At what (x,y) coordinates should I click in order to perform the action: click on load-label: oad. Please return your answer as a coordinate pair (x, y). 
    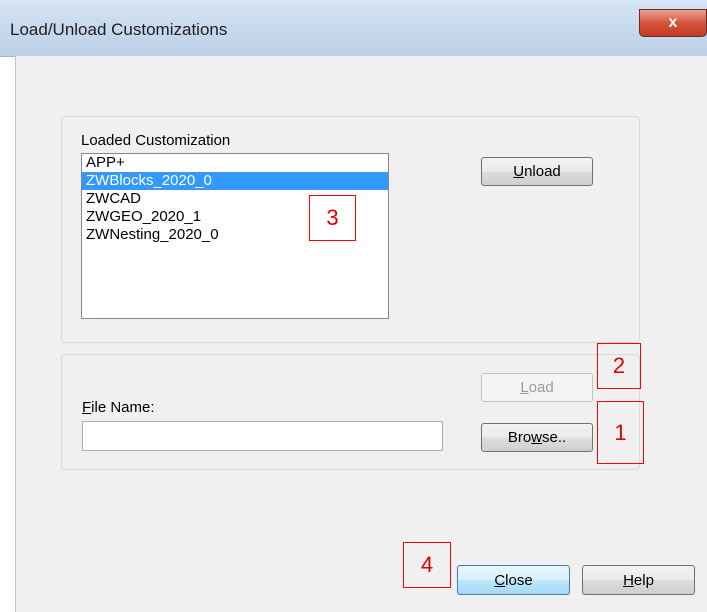
    Looking at the image, I should click on (541, 387).